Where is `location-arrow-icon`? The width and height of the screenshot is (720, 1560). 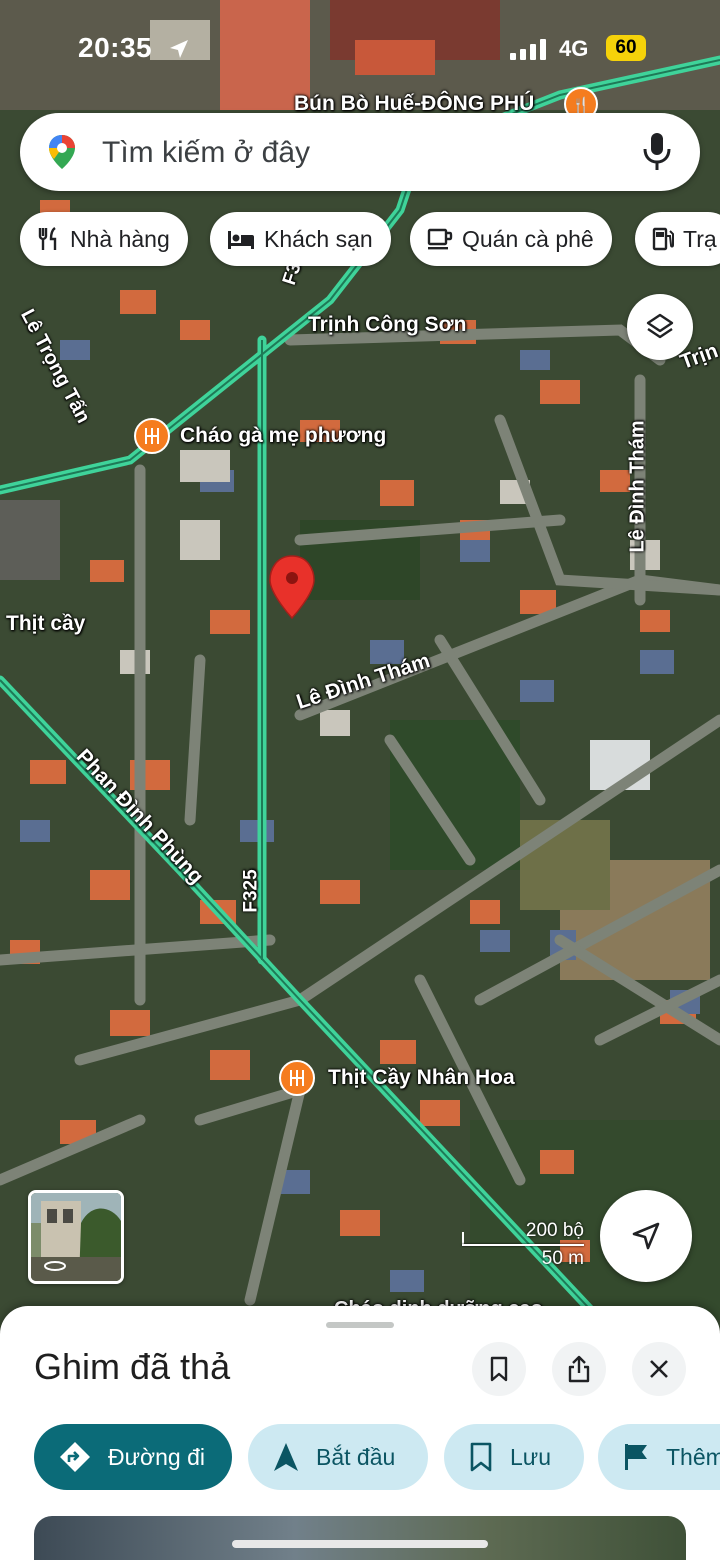
location-arrow-icon is located at coordinates (179, 49).